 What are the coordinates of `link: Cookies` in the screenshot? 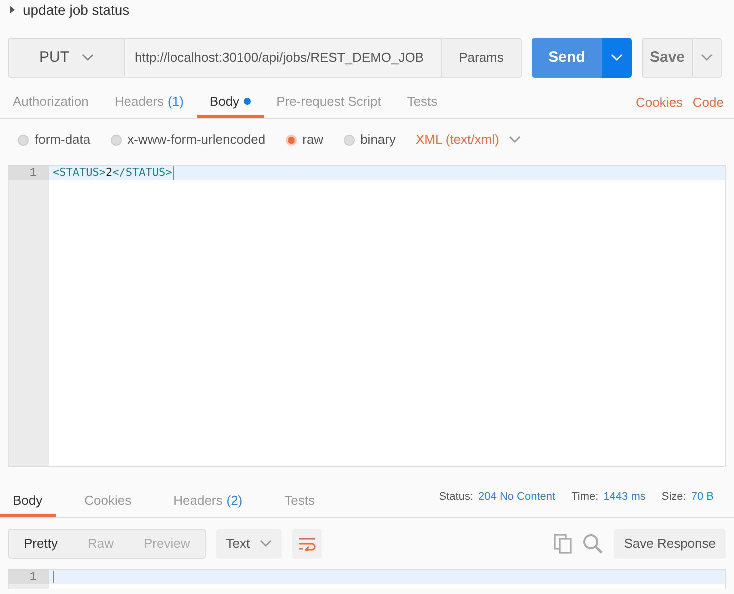 It's located at (659, 102).